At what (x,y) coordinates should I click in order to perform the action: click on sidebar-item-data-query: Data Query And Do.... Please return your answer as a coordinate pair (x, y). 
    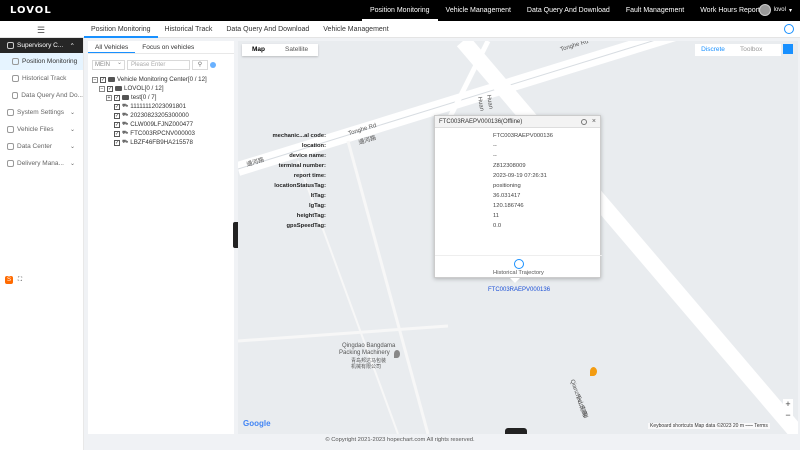
    Looking at the image, I should click on (41, 95).